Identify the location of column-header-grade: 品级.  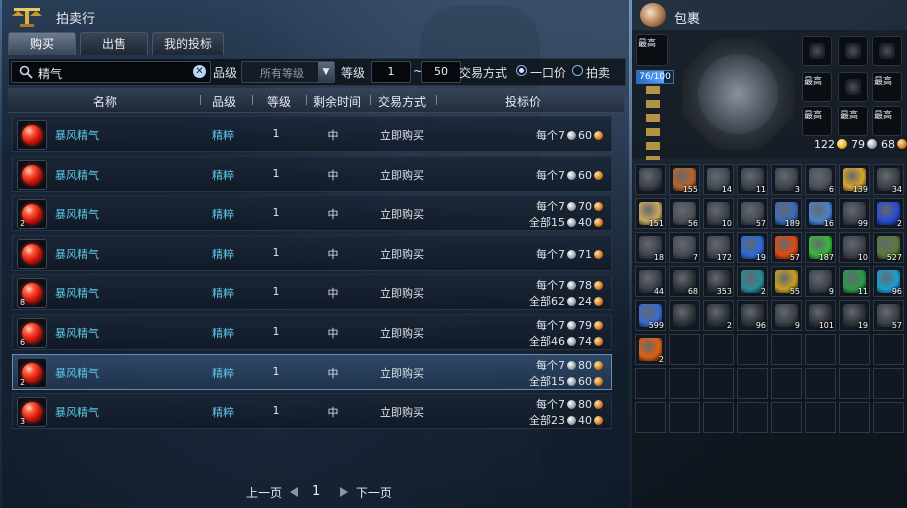
(224, 101).